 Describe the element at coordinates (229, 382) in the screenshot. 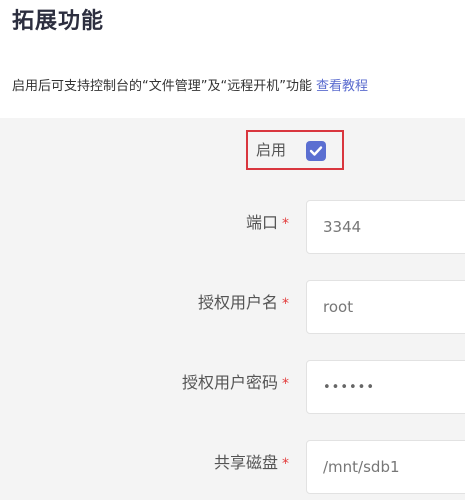

I see `password-label-text: 授权用户密码` at that location.